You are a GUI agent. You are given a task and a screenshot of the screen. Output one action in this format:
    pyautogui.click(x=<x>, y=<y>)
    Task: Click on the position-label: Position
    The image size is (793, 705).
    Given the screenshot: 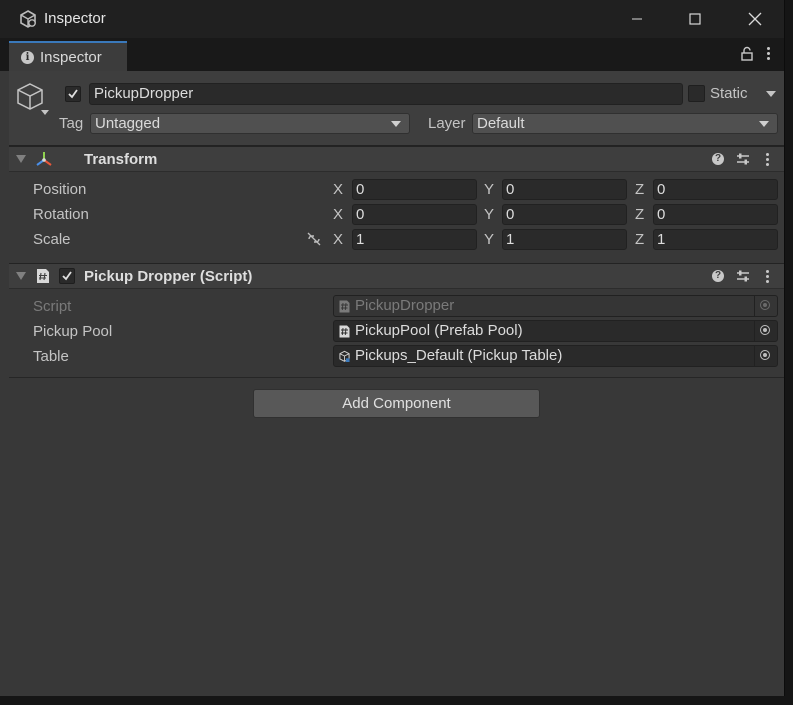 What is the action you would take?
    pyautogui.click(x=60, y=189)
    